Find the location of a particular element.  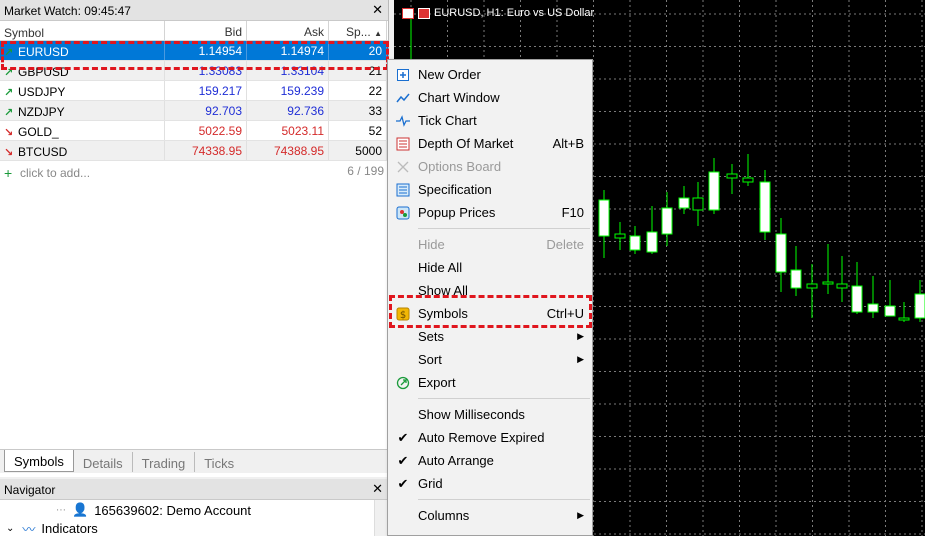

market-watch-title-bar: Market Watch: 09:45:47 ✕ is located at coordinates (194, 10).